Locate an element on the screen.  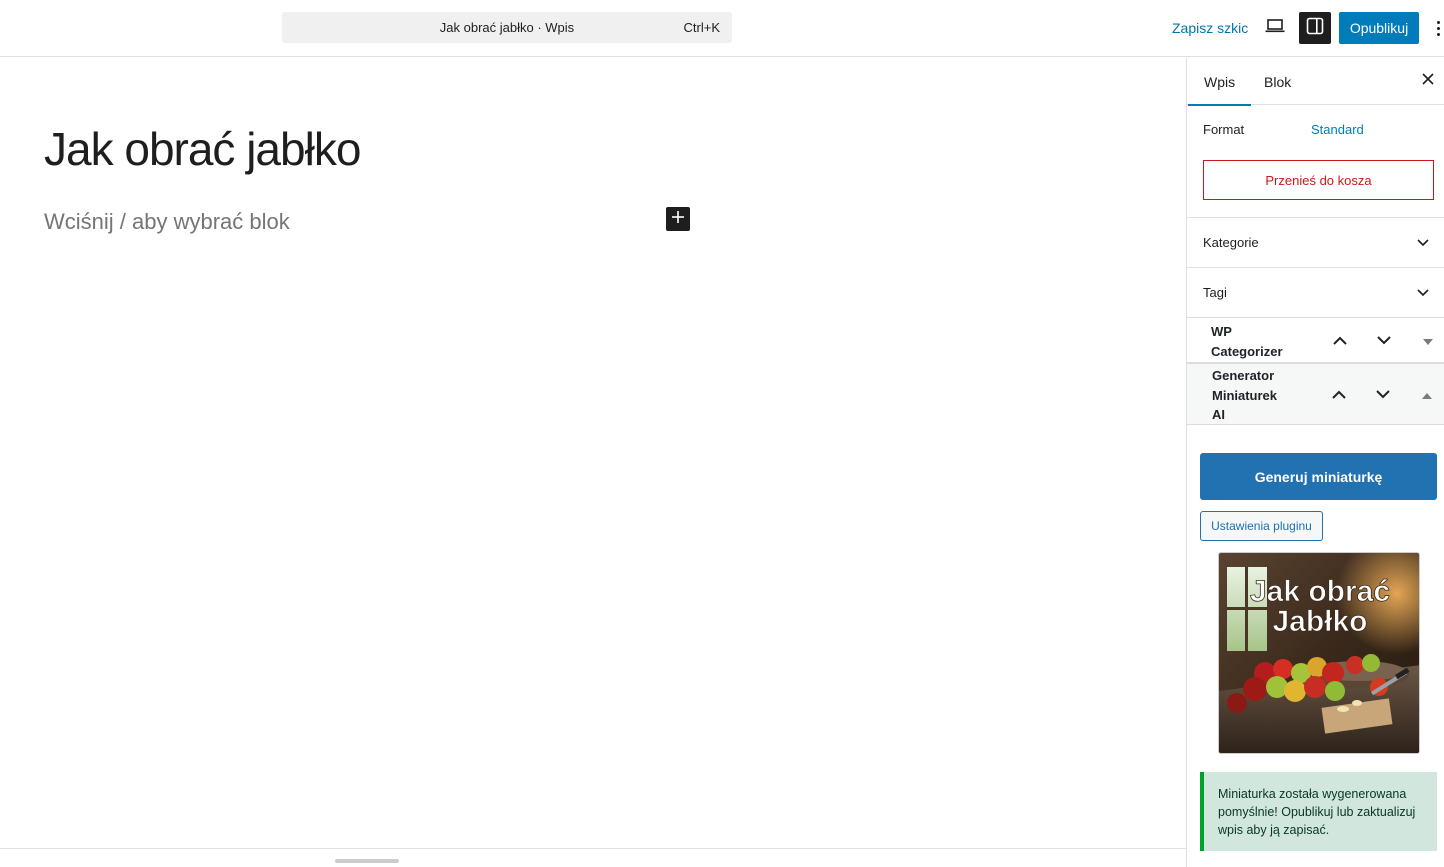
sidebar-toggle-icon is located at coordinates (1315, 28).